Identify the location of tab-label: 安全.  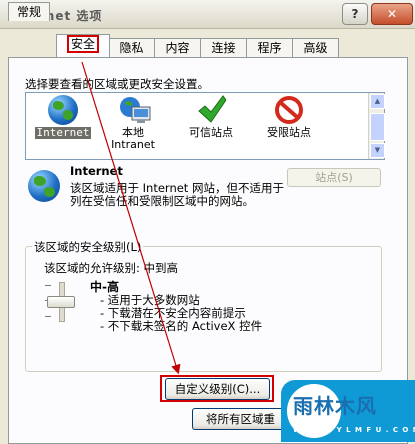
(82, 44).